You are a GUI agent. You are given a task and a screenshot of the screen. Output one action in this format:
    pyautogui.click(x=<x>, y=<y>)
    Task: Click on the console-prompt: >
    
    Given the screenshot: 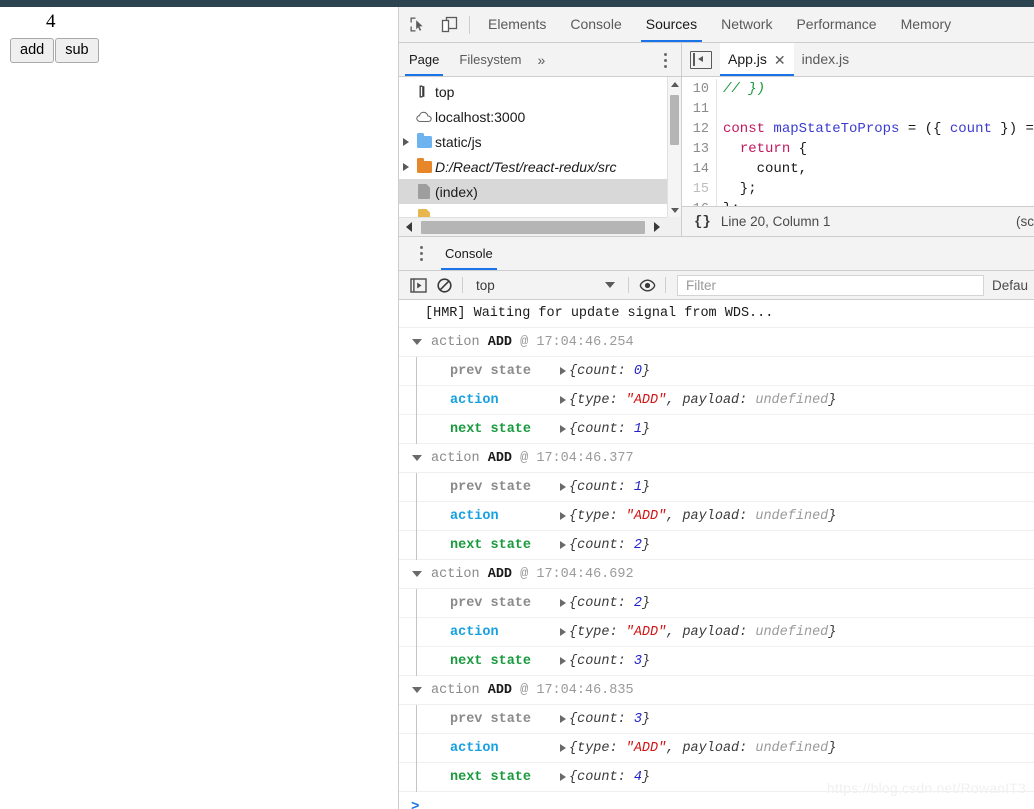 What is the action you would take?
    pyautogui.click(x=716, y=800)
    